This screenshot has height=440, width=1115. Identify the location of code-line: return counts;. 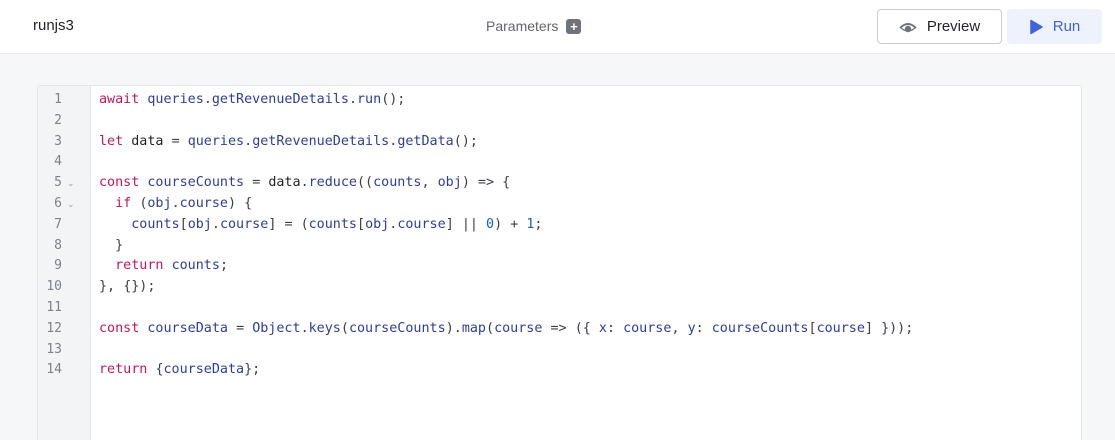
(163, 265).